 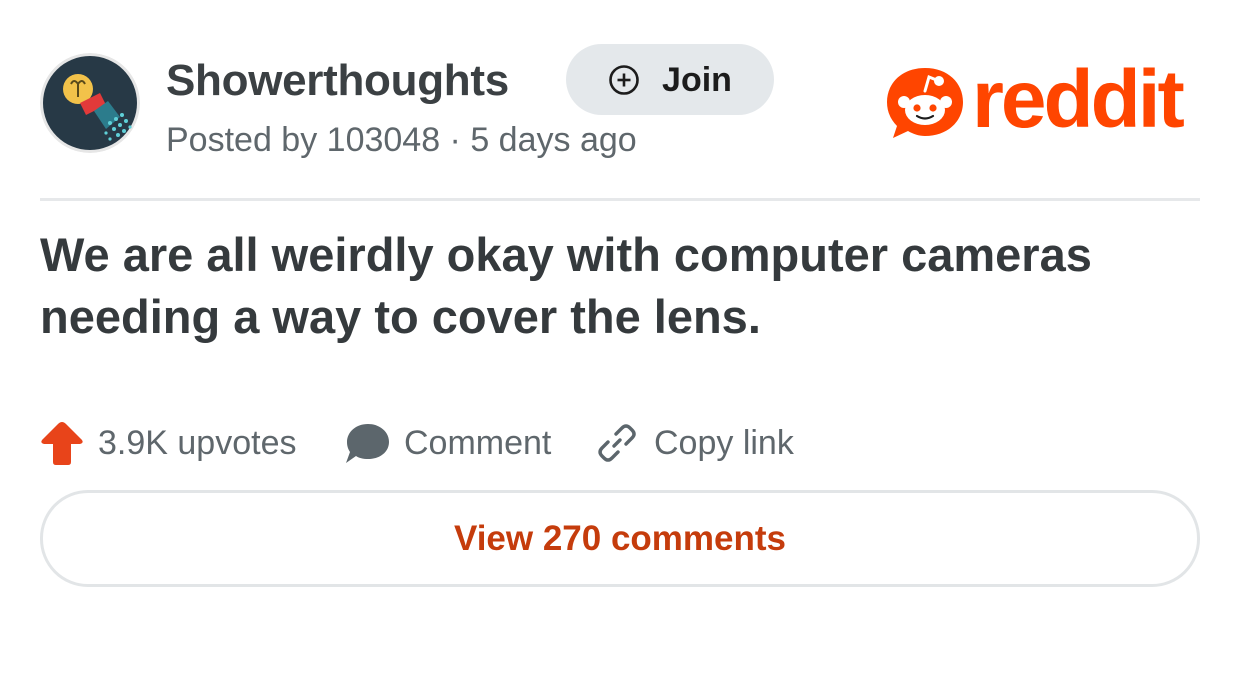 What do you see at coordinates (617, 443) in the screenshot?
I see `link-chain-icon` at bounding box center [617, 443].